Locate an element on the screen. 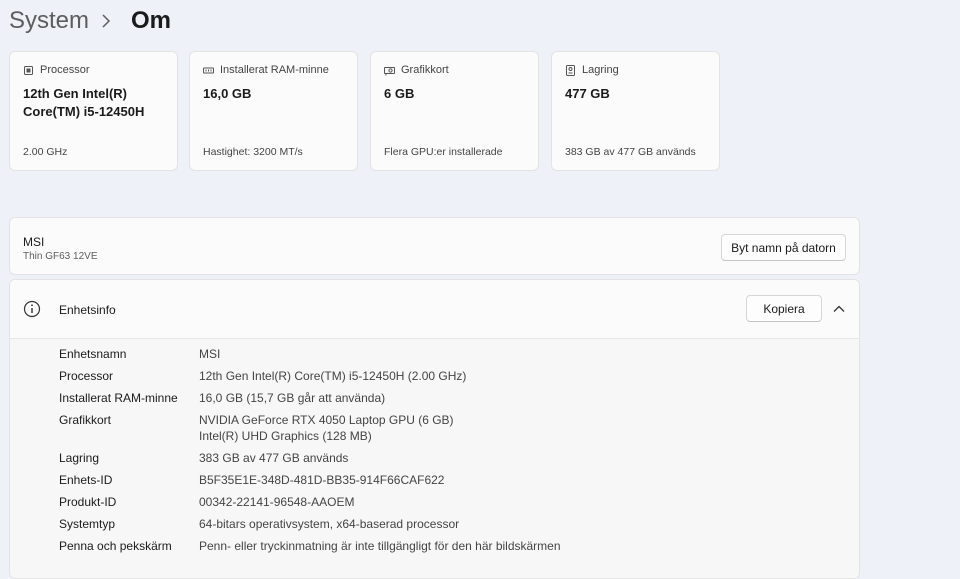 This screenshot has width=960, height=579. device-info-title: Enhetsinfo is located at coordinates (87, 310).